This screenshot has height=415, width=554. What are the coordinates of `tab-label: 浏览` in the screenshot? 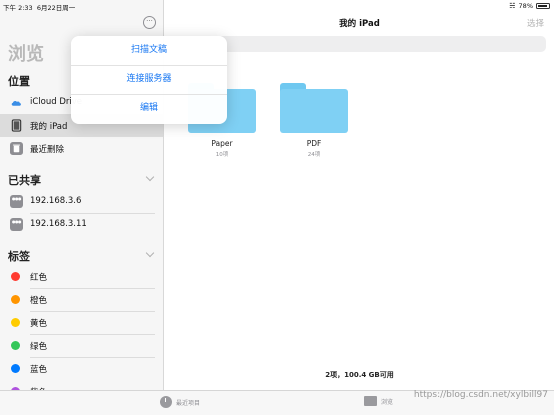 It's located at (387, 402).